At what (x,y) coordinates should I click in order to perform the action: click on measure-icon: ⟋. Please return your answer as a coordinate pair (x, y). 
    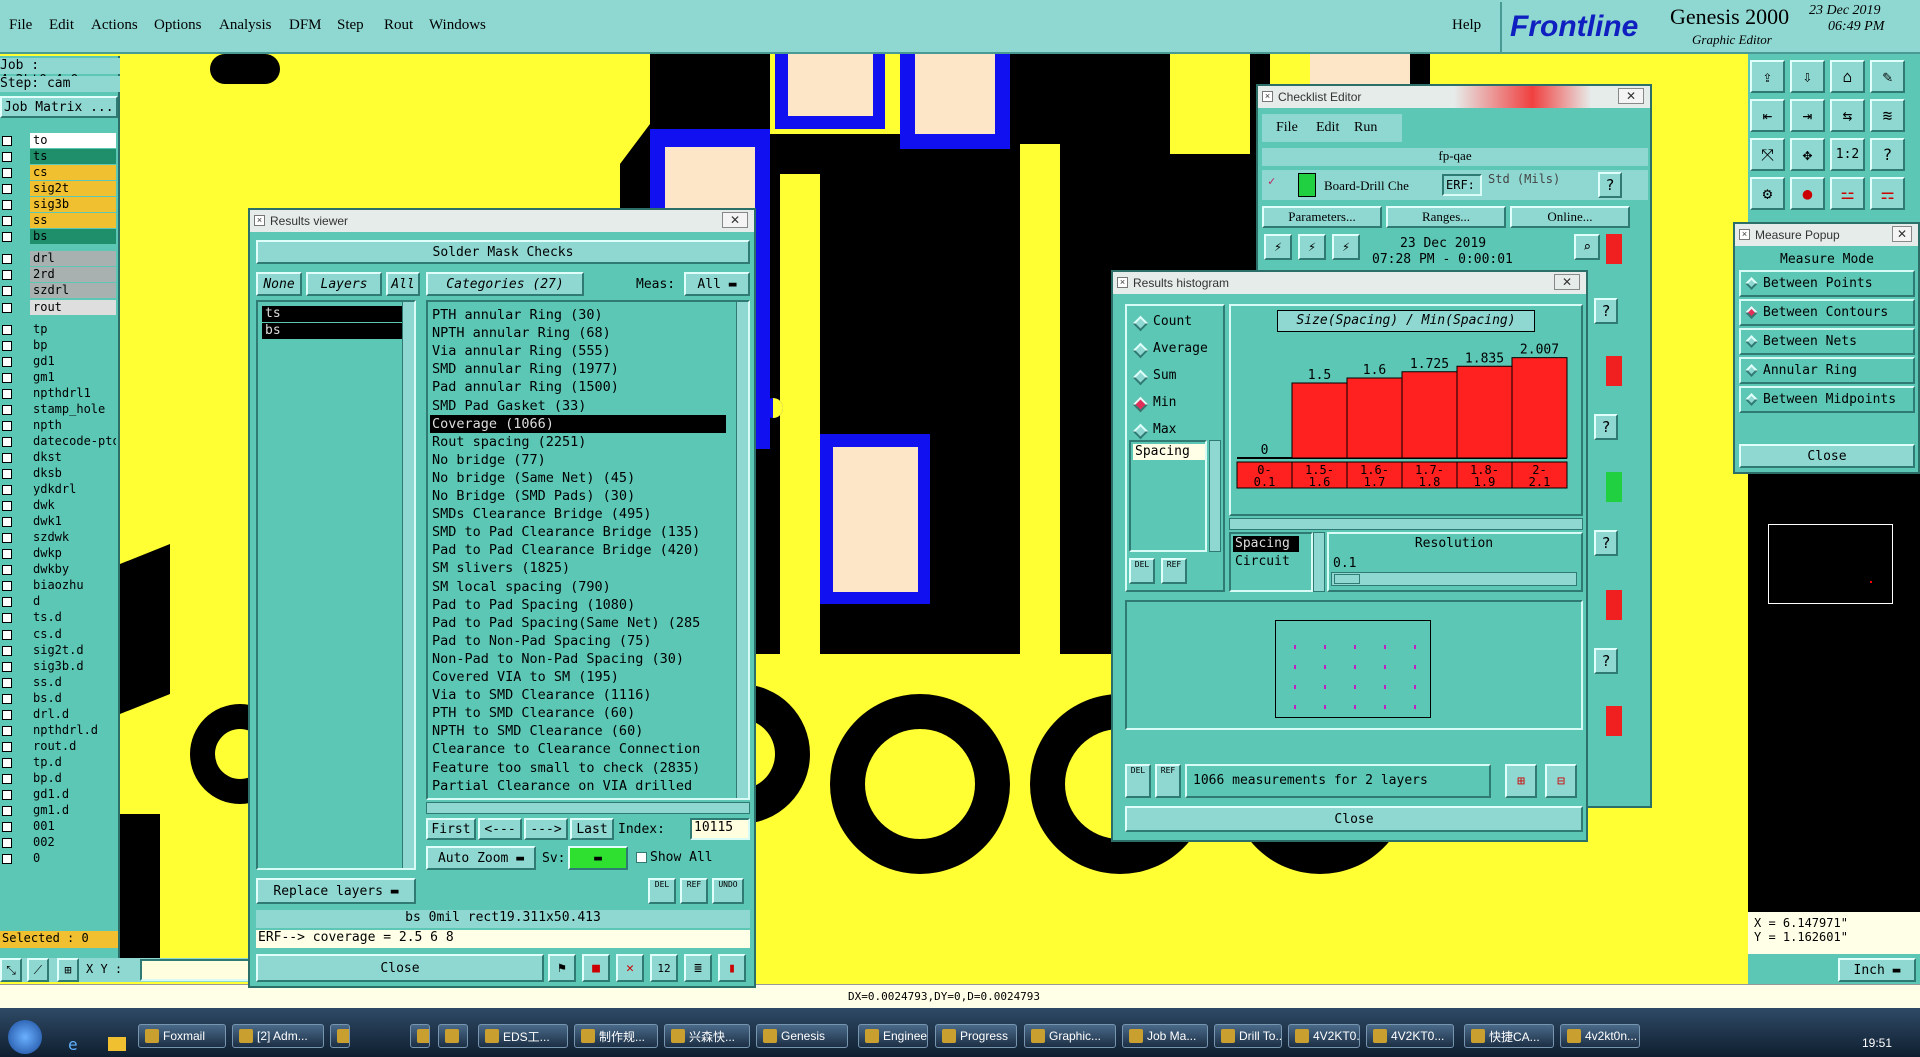
    Looking at the image, I should click on (38, 970).